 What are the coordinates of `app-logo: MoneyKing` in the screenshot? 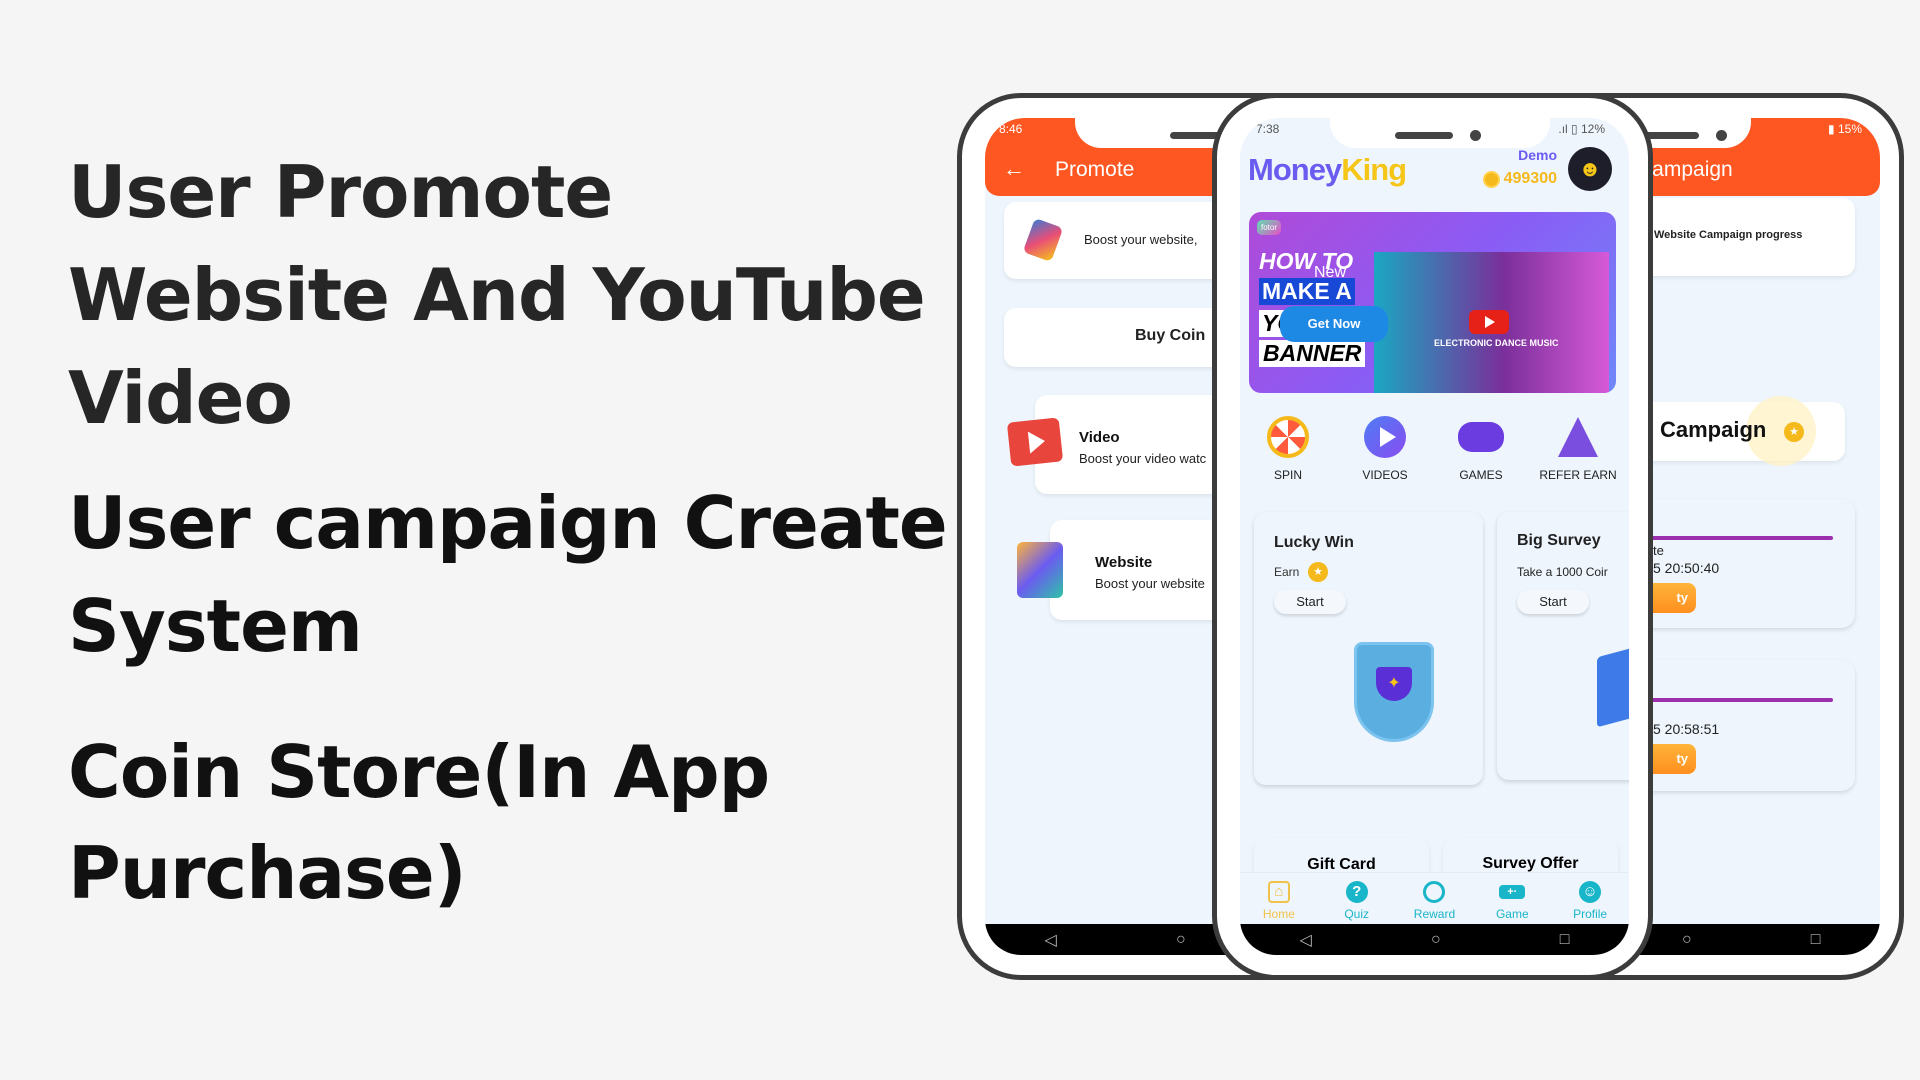 It's located at (1327, 170).